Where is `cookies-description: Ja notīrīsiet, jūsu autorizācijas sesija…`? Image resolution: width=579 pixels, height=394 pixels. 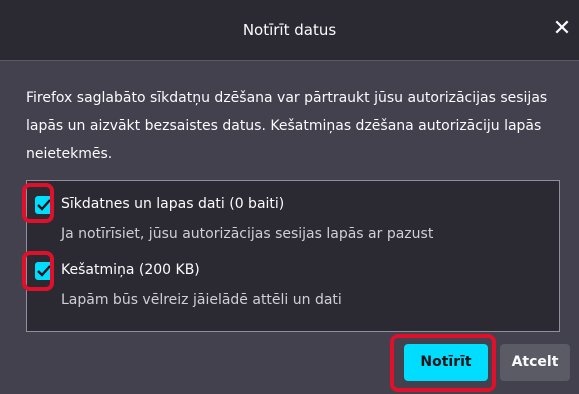 cookies-description: Ja notīrīsiet, jūsu autorizācijas sesija… is located at coordinates (247, 234).